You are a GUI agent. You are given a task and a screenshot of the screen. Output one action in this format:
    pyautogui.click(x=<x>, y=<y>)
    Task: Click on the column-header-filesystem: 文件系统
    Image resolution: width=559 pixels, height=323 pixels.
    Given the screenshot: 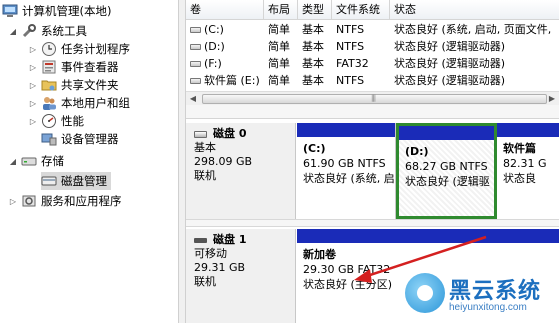 What is the action you would take?
    pyautogui.click(x=361, y=10)
    